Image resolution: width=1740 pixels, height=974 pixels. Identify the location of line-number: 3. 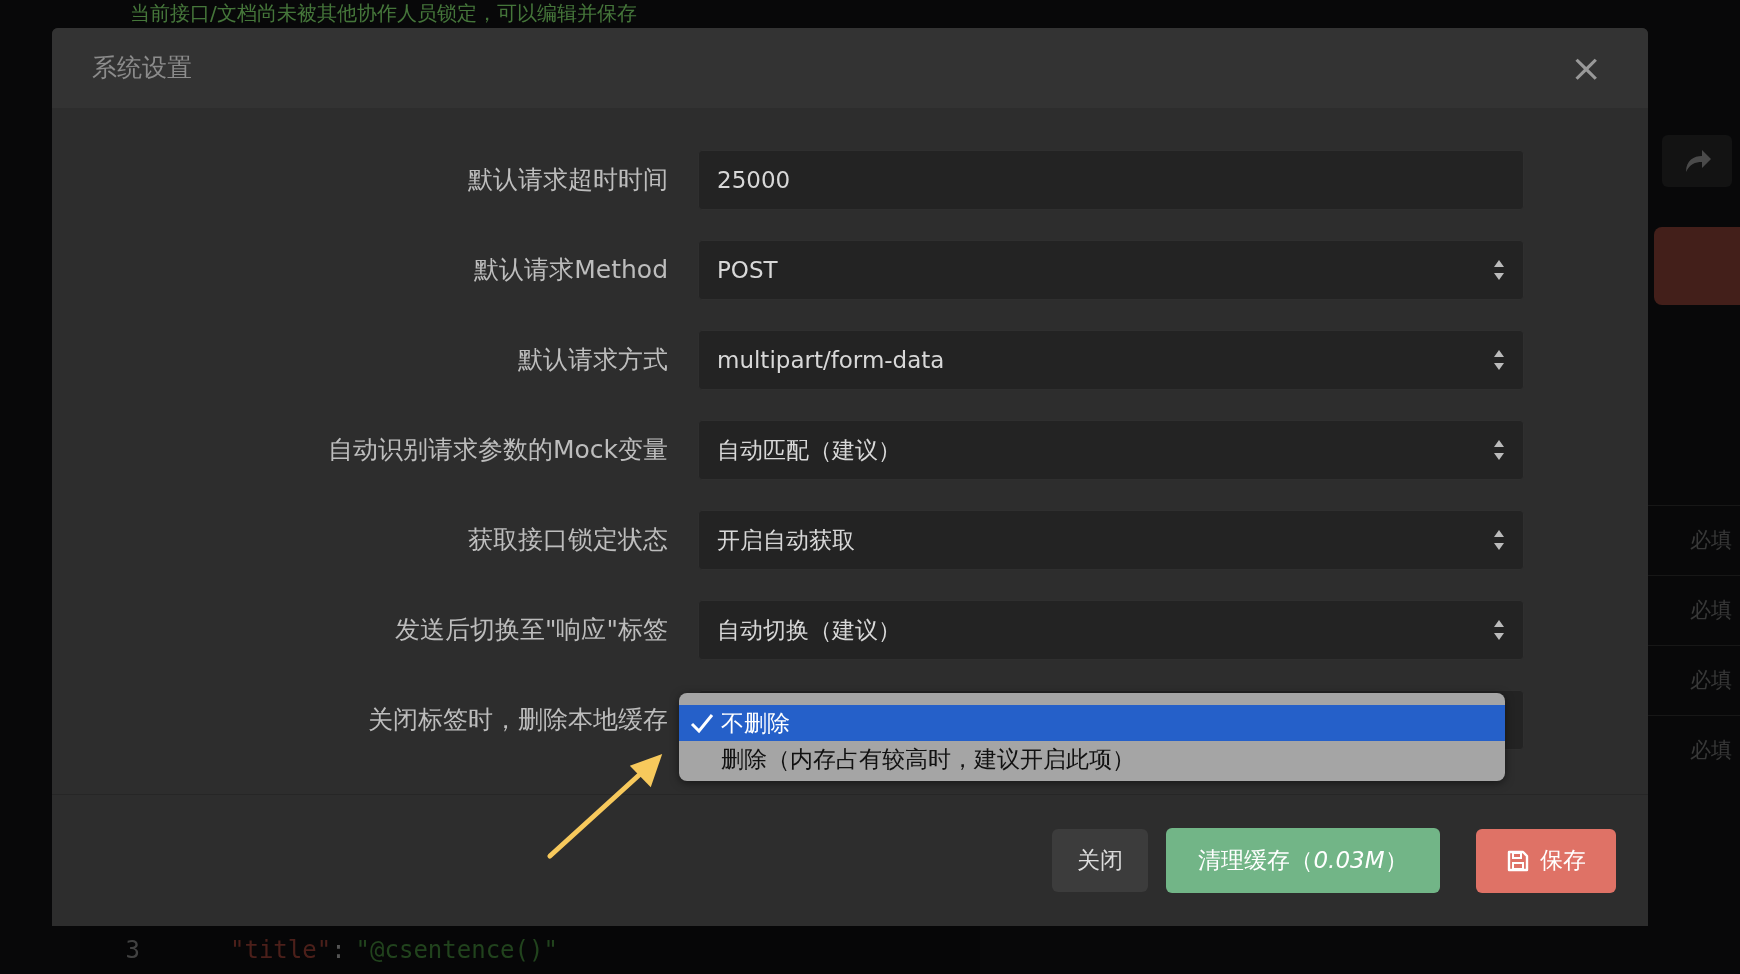
(132, 950).